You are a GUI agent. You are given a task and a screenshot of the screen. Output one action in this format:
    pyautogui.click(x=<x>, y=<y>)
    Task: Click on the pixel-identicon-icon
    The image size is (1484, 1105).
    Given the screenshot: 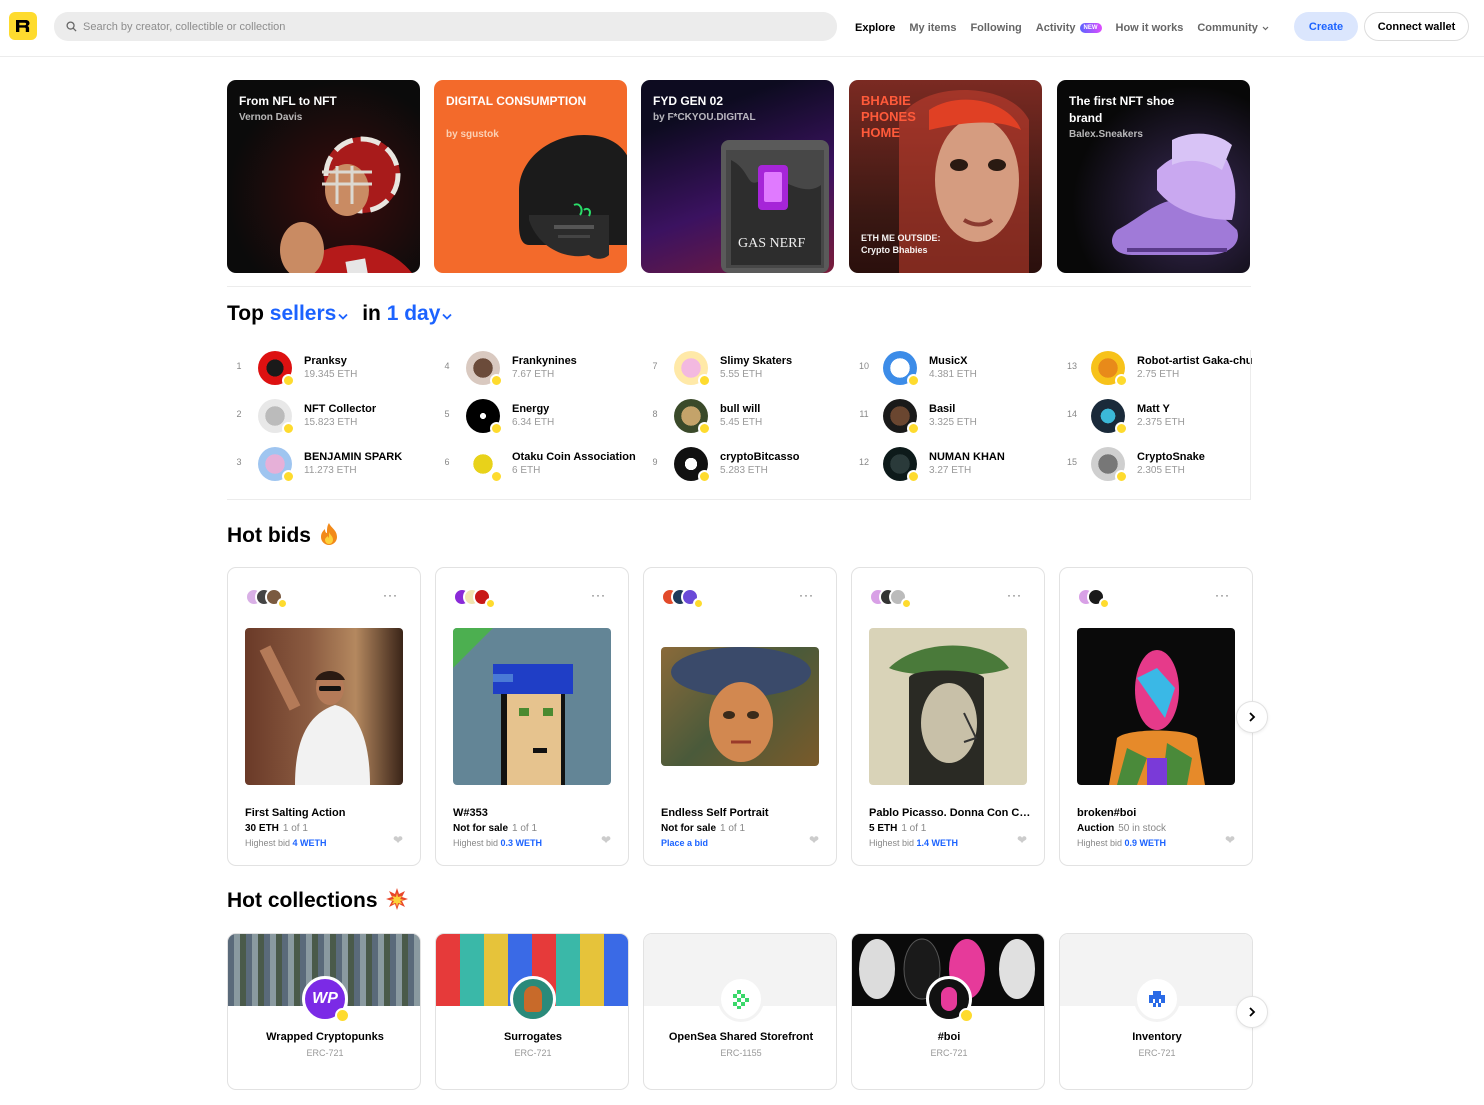 What is the action you would take?
    pyautogui.click(x=741, y=999)
    